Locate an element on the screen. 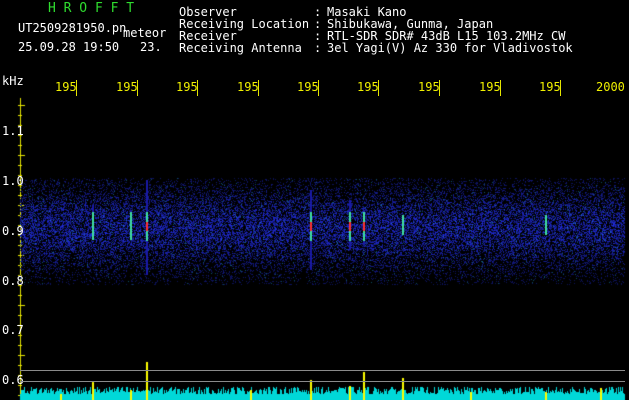 Image resolution: width=629 pixels, height=400 pixels. threshold-line-upper is located at coordinates (322, 370).